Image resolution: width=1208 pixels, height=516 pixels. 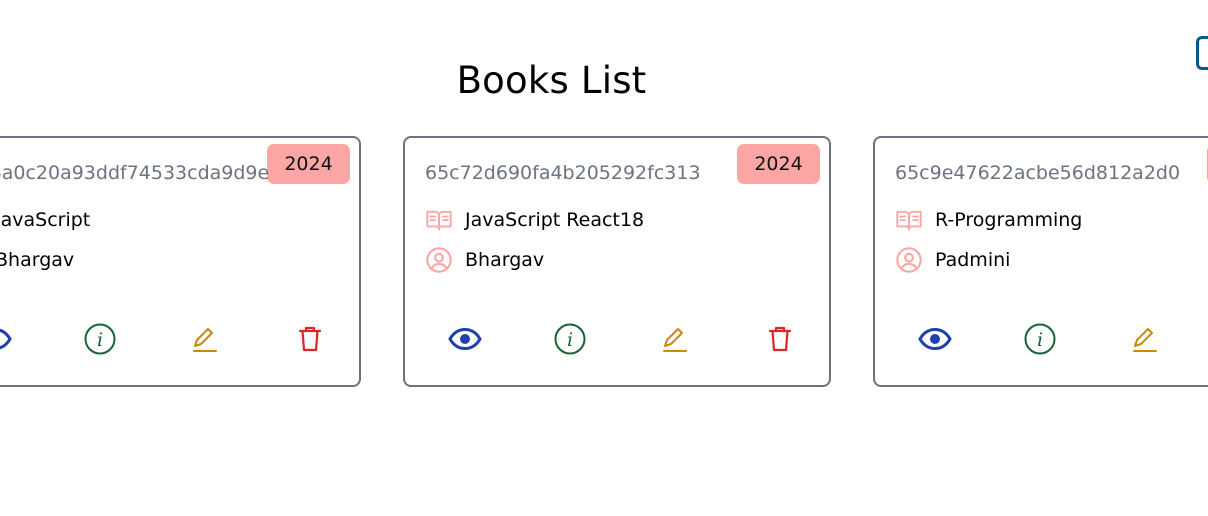 I want to click on add-book-button, so click(x=1202, y=53).